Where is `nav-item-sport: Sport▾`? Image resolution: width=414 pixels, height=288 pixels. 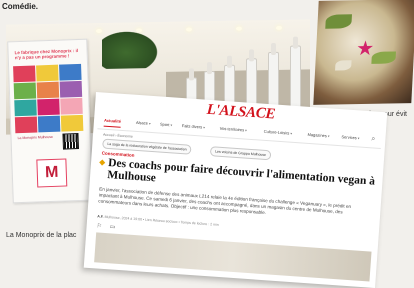 nav-item-sport: Sport▾ is located at coordinates (166, 125).